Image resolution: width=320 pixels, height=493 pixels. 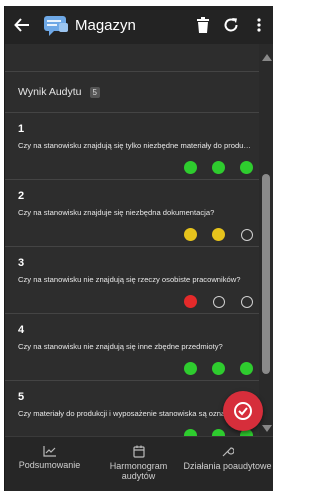 I want to click on nav-schedule: Harmonogram audytów, so click(x=138, y=464).